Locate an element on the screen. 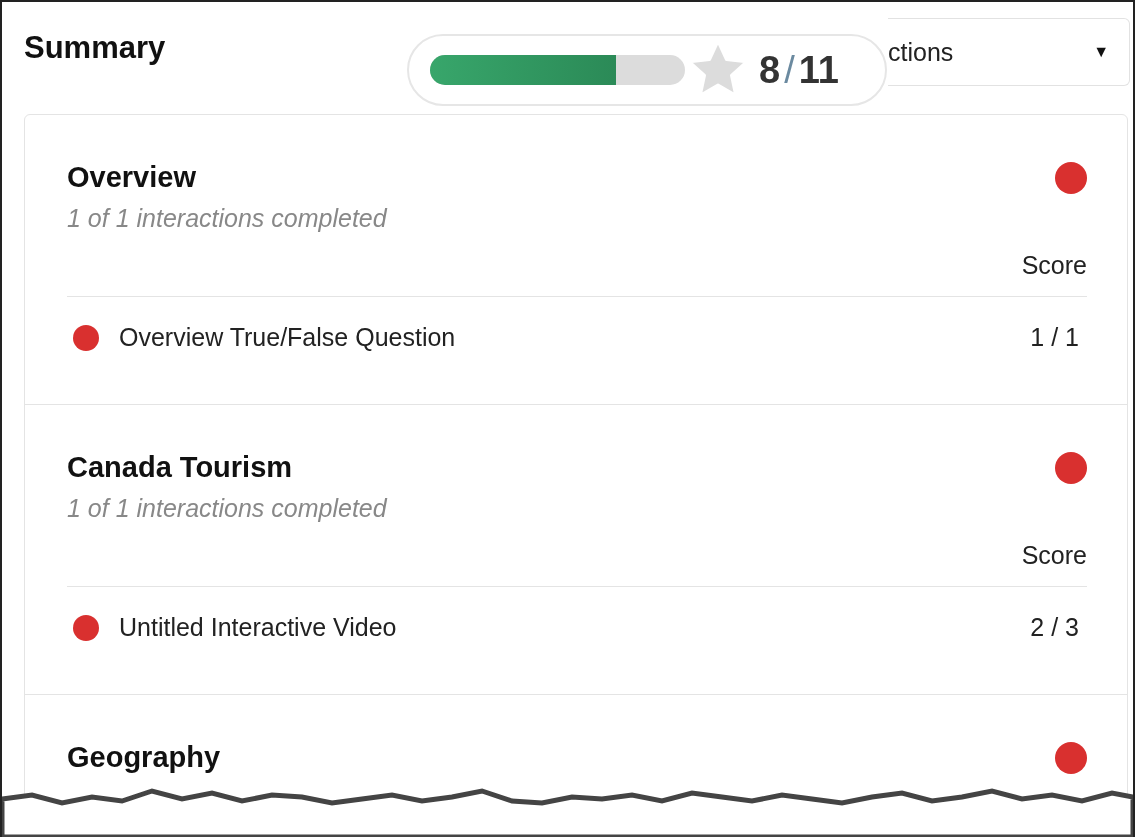 Image resolution: width=1135 pixels, height=837 pixels. filter-dropdown: ctions ▼ is located at coordinates (1009, 52).